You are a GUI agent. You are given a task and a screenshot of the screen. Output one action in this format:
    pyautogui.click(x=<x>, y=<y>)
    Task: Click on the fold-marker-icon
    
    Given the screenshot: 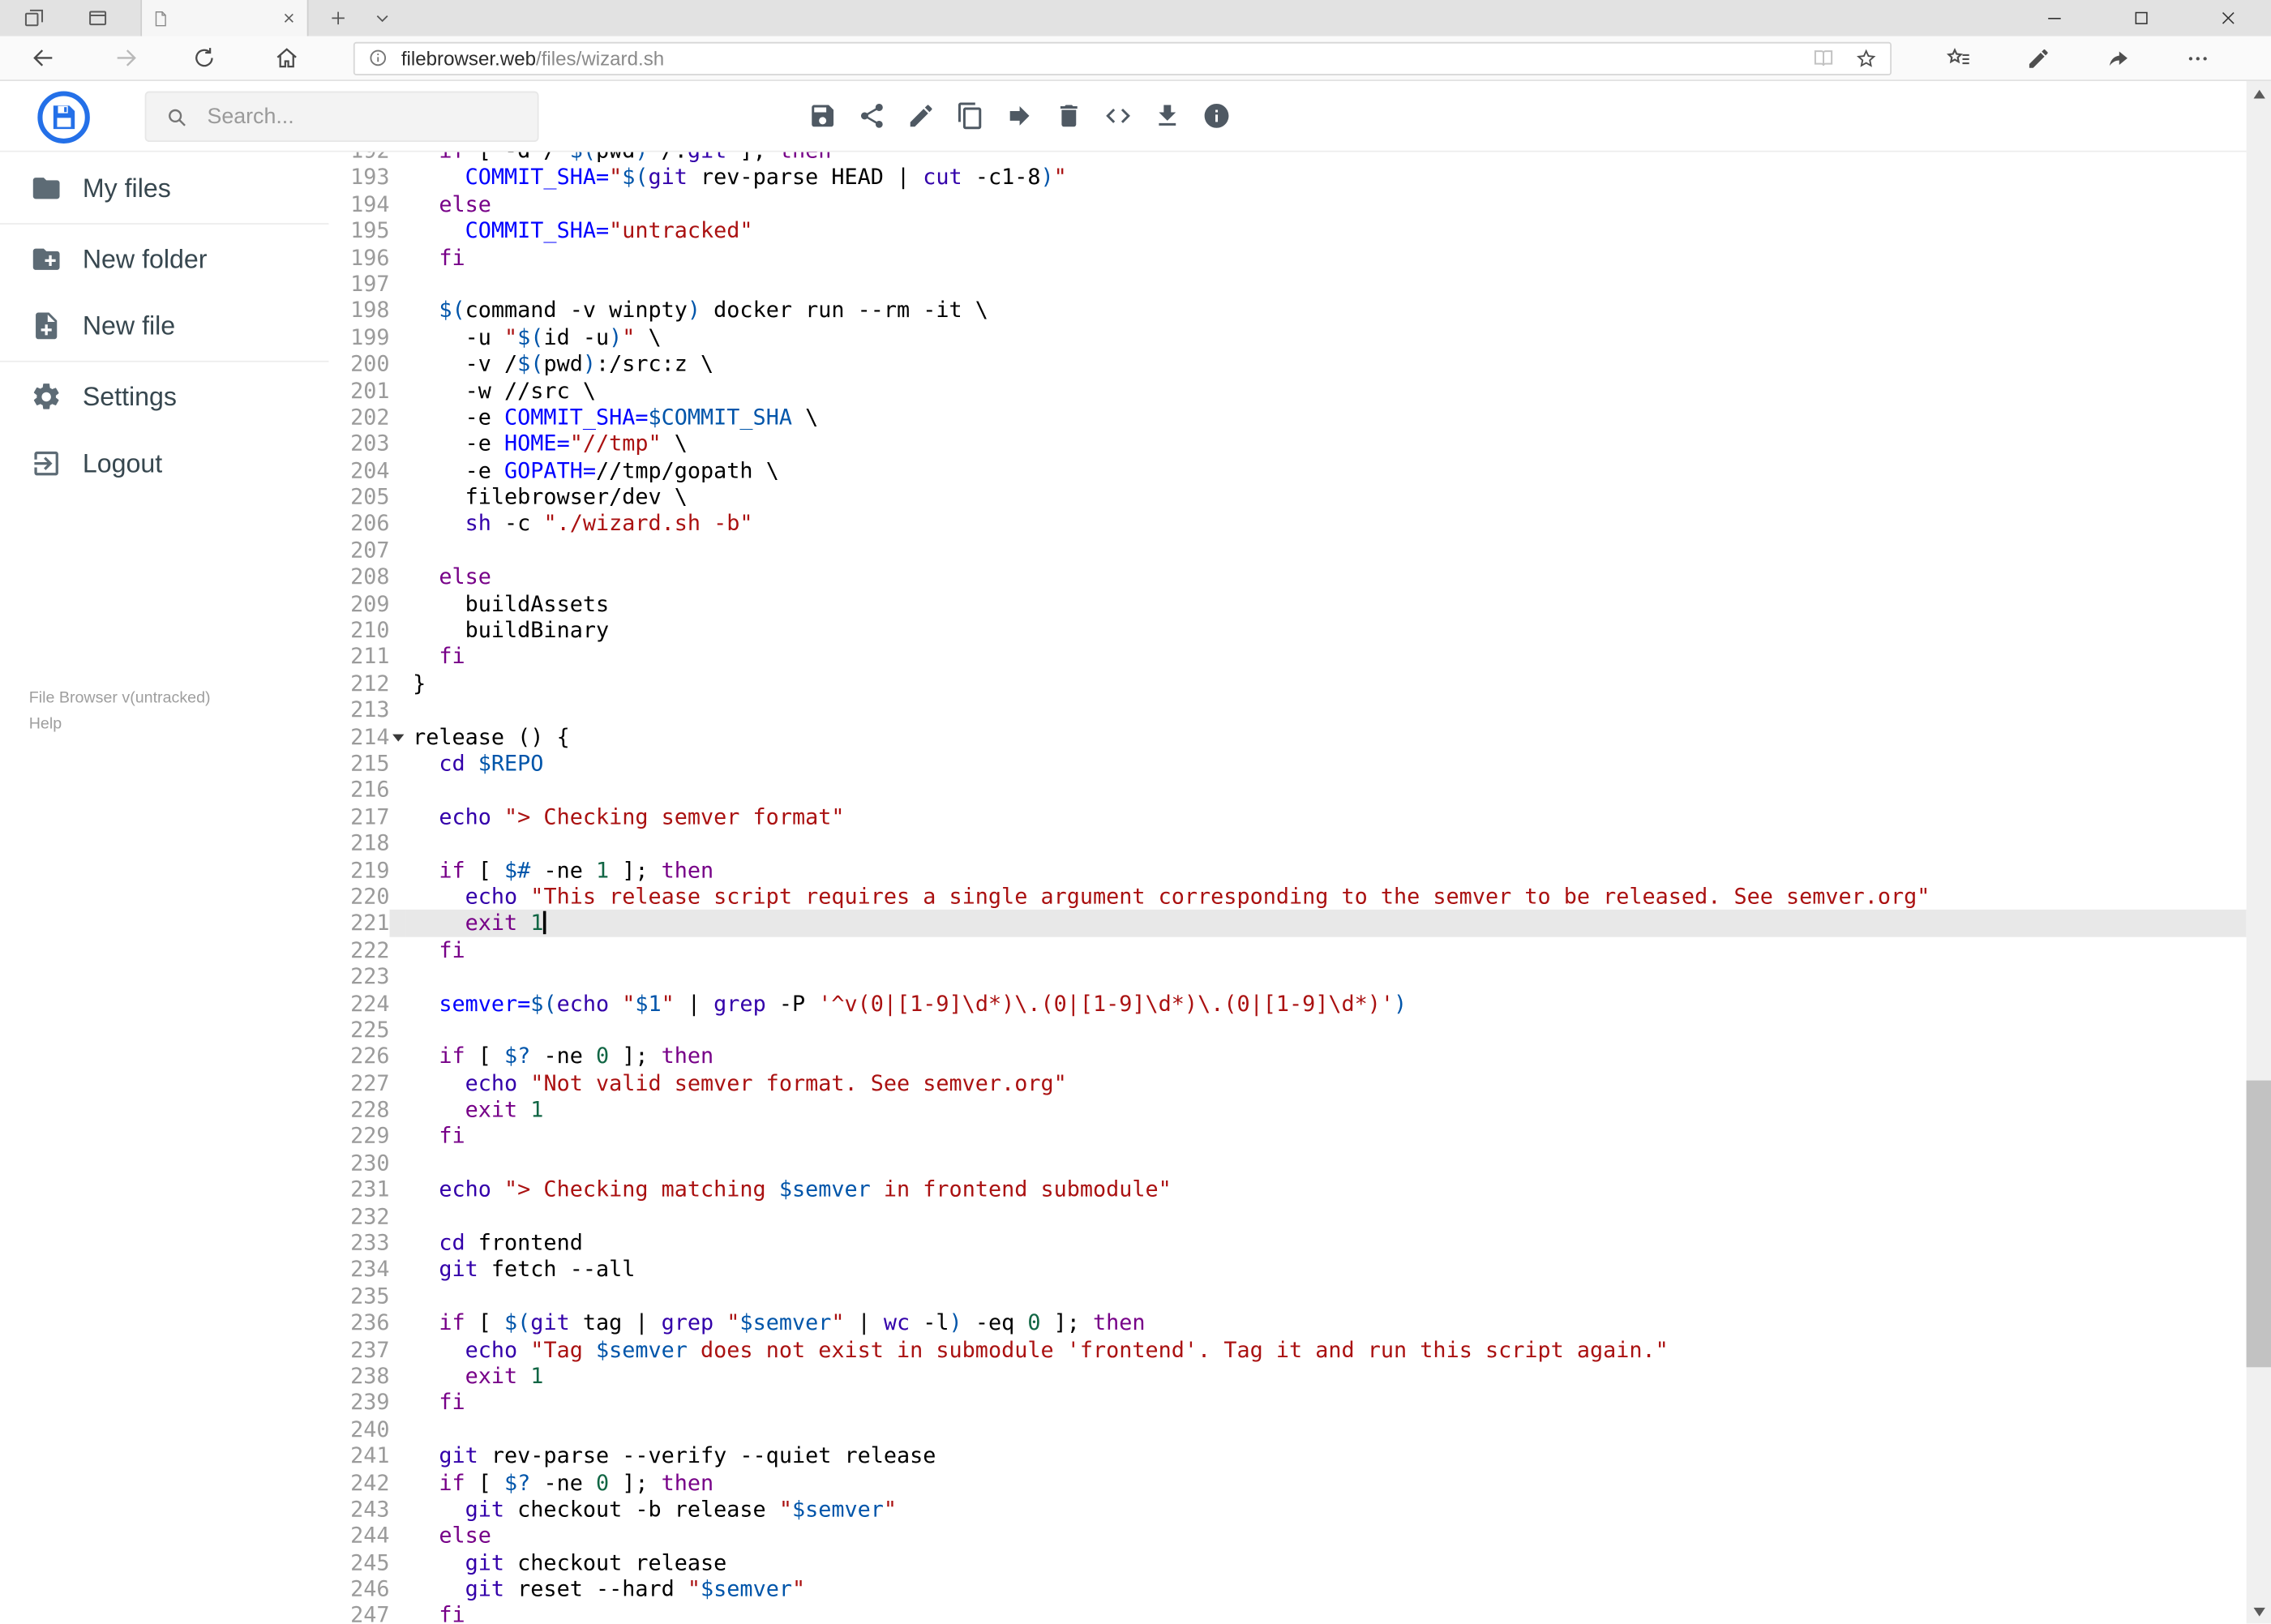 What is the action you would take?
    pyautogui.click(x=399, y=737)
    